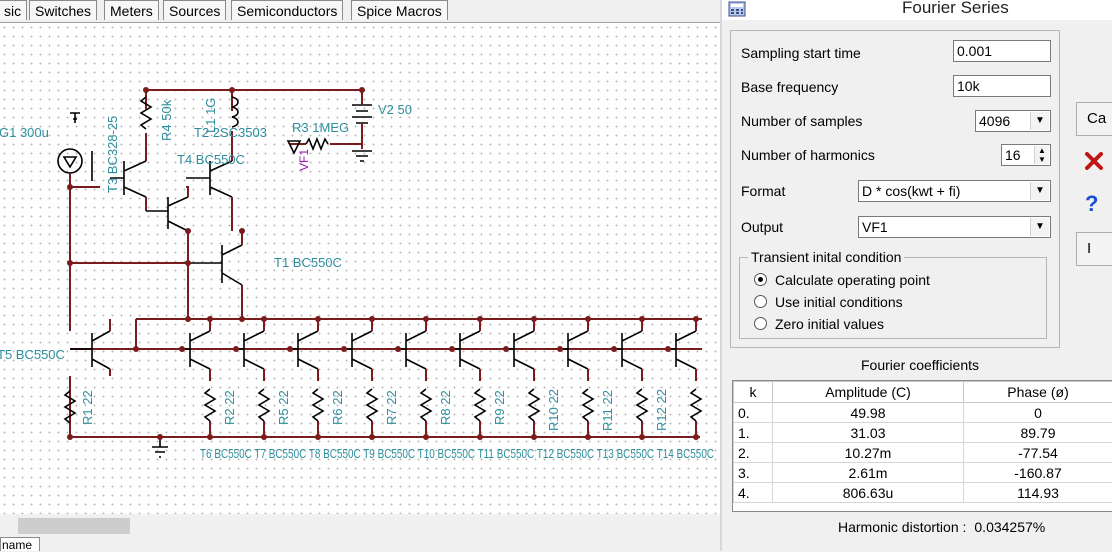 This screenshot has width=1112, height=552. What do you see at coordinates (737, 9) in the screenshot?
I see `calculator-icon` at bounding box center [737, 9].